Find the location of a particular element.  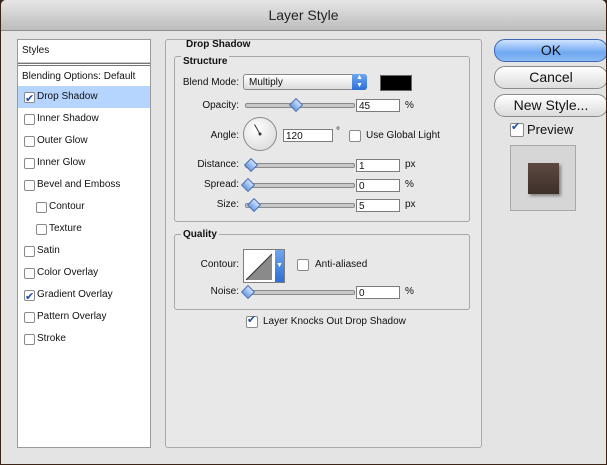

style-item-outer-glow: Outer Glow is located at coordinates (84, 141).